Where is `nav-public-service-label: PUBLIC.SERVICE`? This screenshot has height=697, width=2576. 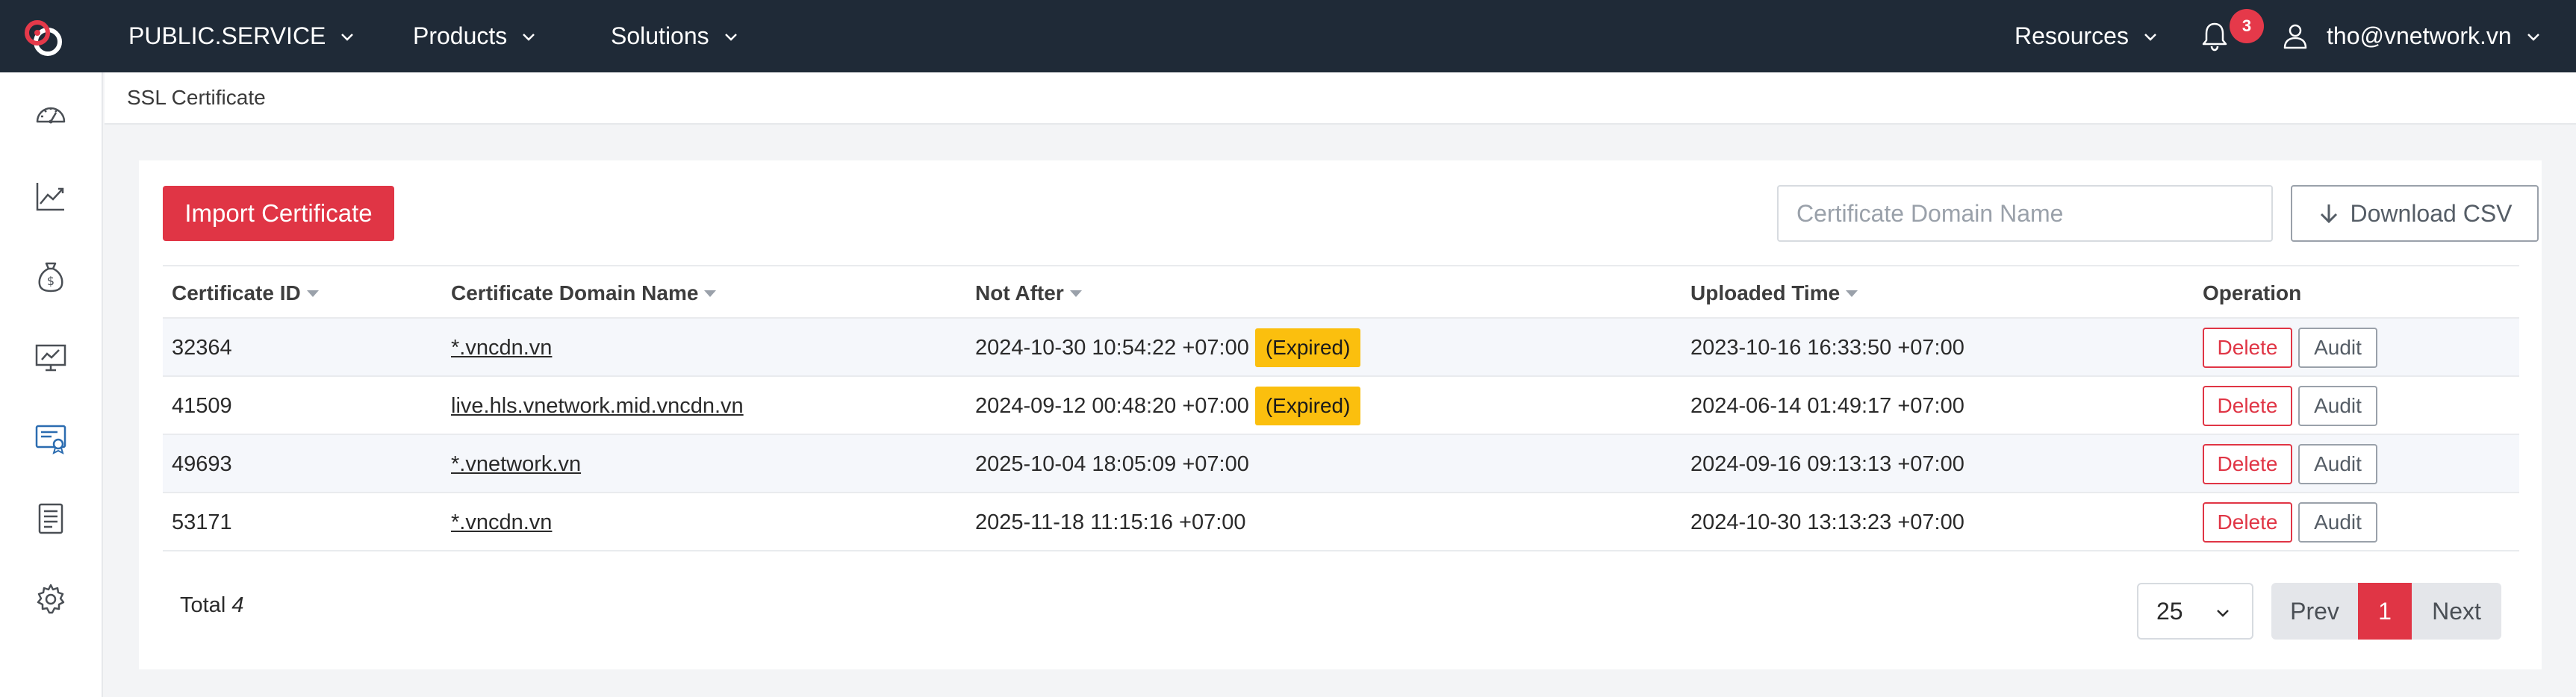
nav-public-service-label: PUBLIC.SERVICE is located at coordinates (227, 35).